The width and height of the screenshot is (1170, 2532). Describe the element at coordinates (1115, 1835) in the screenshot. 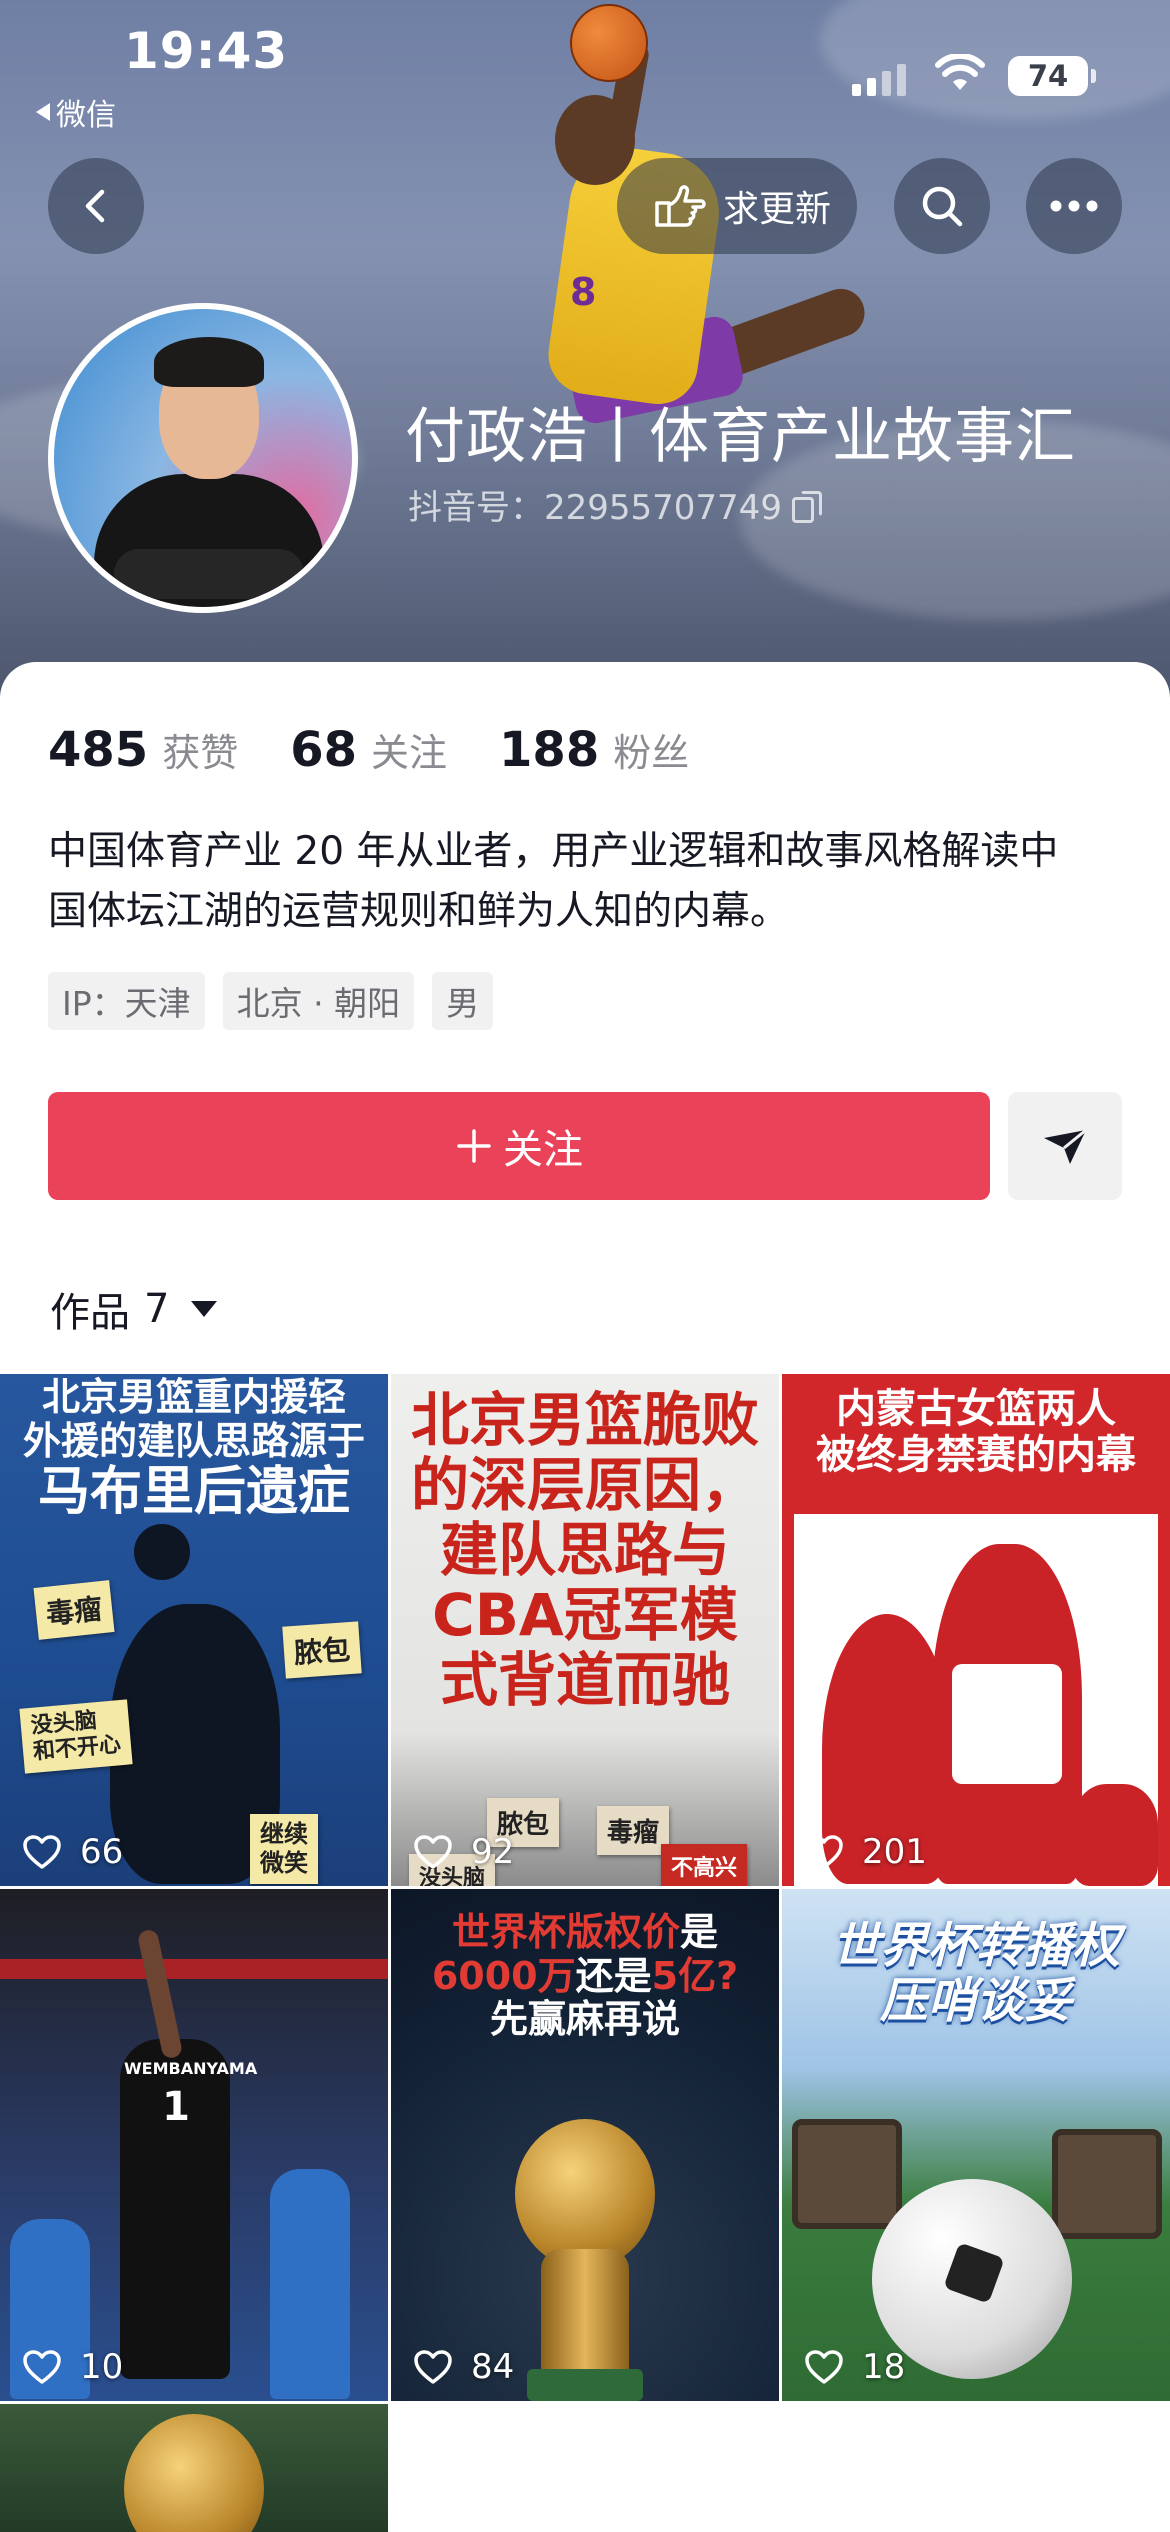

I see `money-bag-icon` at that location.